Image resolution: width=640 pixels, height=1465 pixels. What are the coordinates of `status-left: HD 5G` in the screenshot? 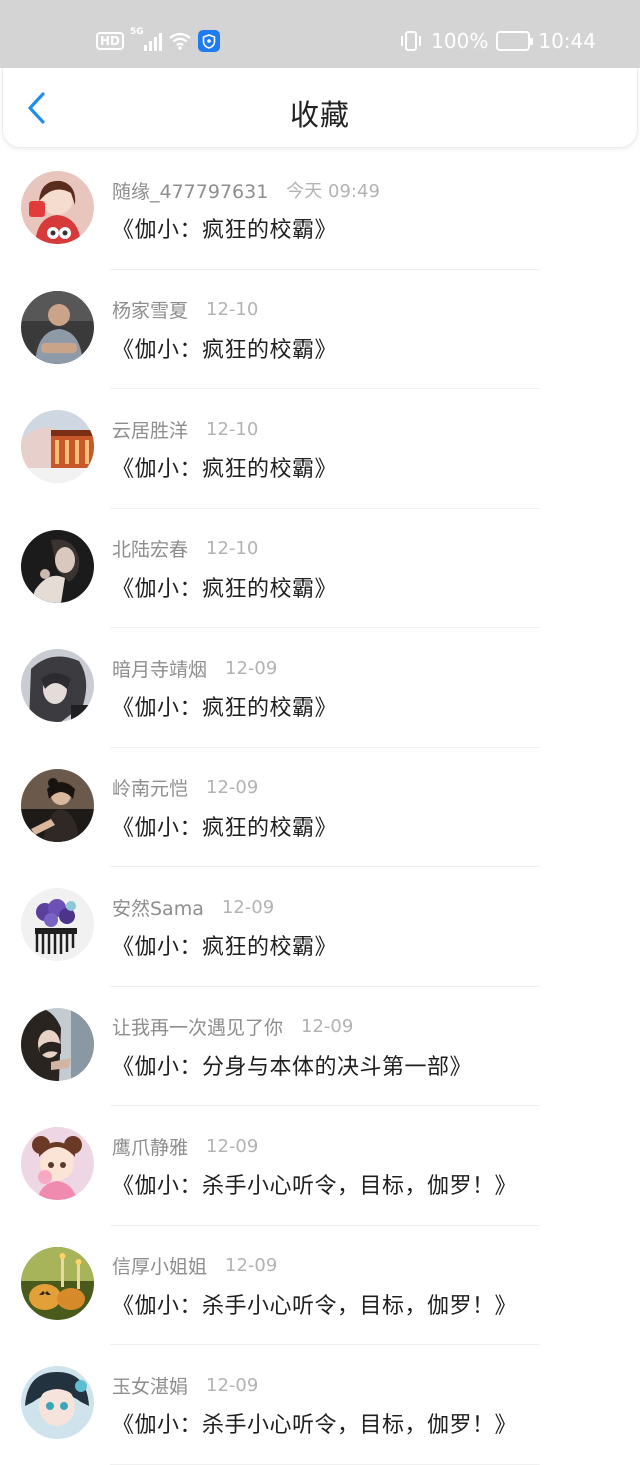 It's located at (158, 40).